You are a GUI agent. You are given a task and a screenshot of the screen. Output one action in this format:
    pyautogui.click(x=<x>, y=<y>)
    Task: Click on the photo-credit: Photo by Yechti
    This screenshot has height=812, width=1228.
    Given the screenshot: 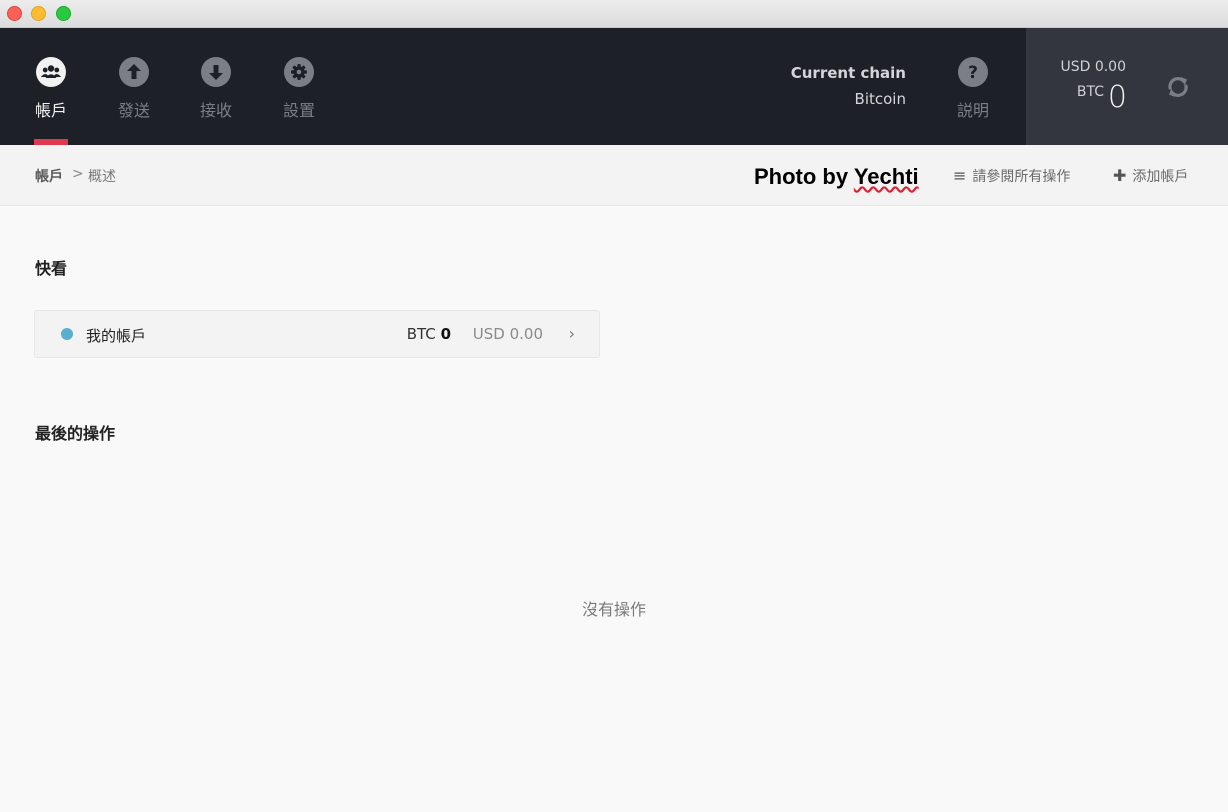 What is the action you would take?
    pyautogui.click(x=836, y=177)
    